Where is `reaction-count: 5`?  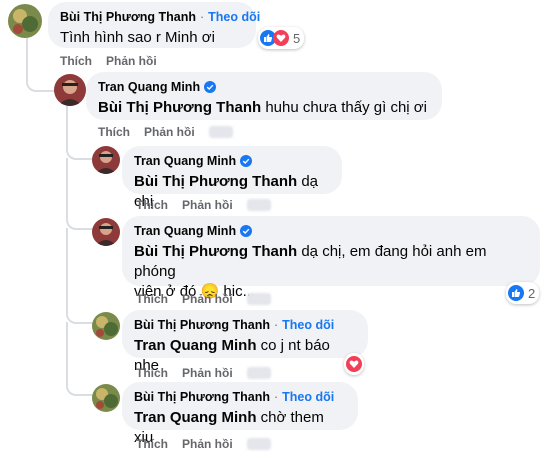
reaction-count: 5 is located at coordinates (297, 38).